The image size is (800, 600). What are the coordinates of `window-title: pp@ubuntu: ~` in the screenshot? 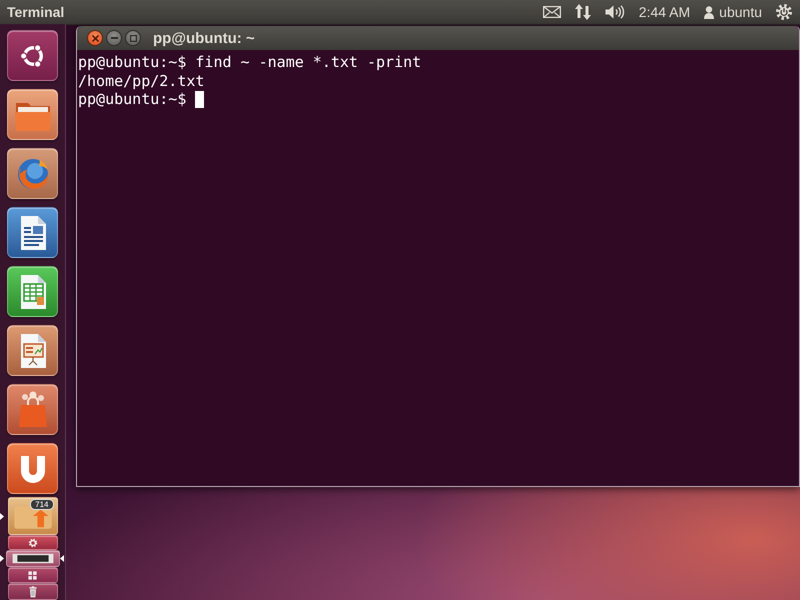 It's located at (204, 38).